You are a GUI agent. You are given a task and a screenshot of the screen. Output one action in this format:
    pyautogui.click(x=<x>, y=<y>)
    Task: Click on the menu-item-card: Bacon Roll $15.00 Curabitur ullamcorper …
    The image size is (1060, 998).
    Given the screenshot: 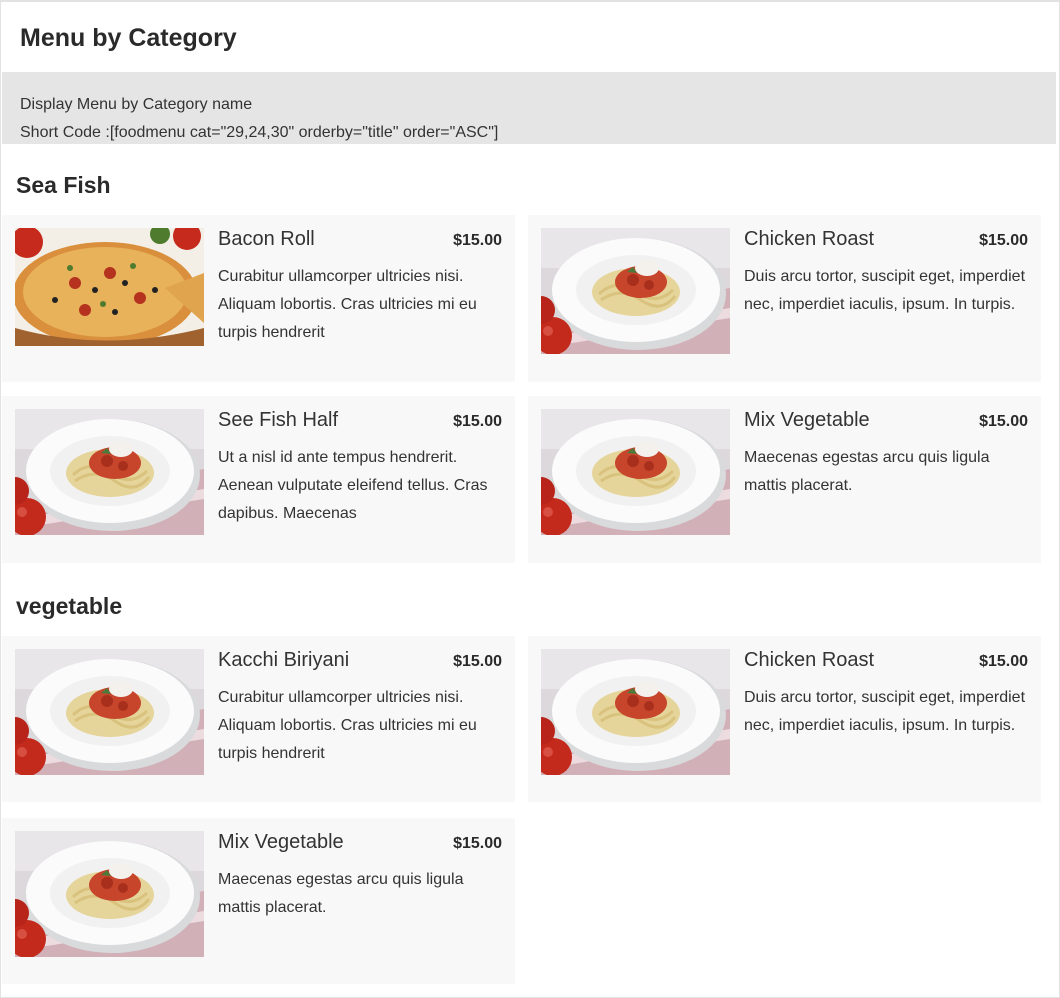 What is the action you would take?
    pyautogui.click(x=258, y=298)
    